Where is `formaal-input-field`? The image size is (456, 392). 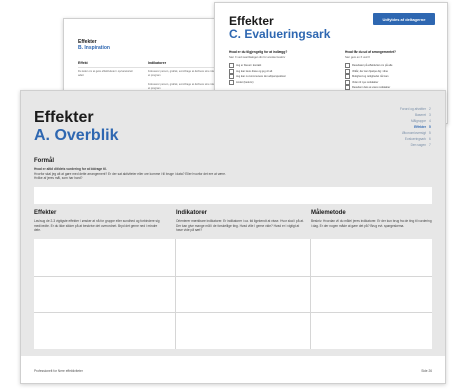 formaal-input-field is located at coordinates (233, 195).